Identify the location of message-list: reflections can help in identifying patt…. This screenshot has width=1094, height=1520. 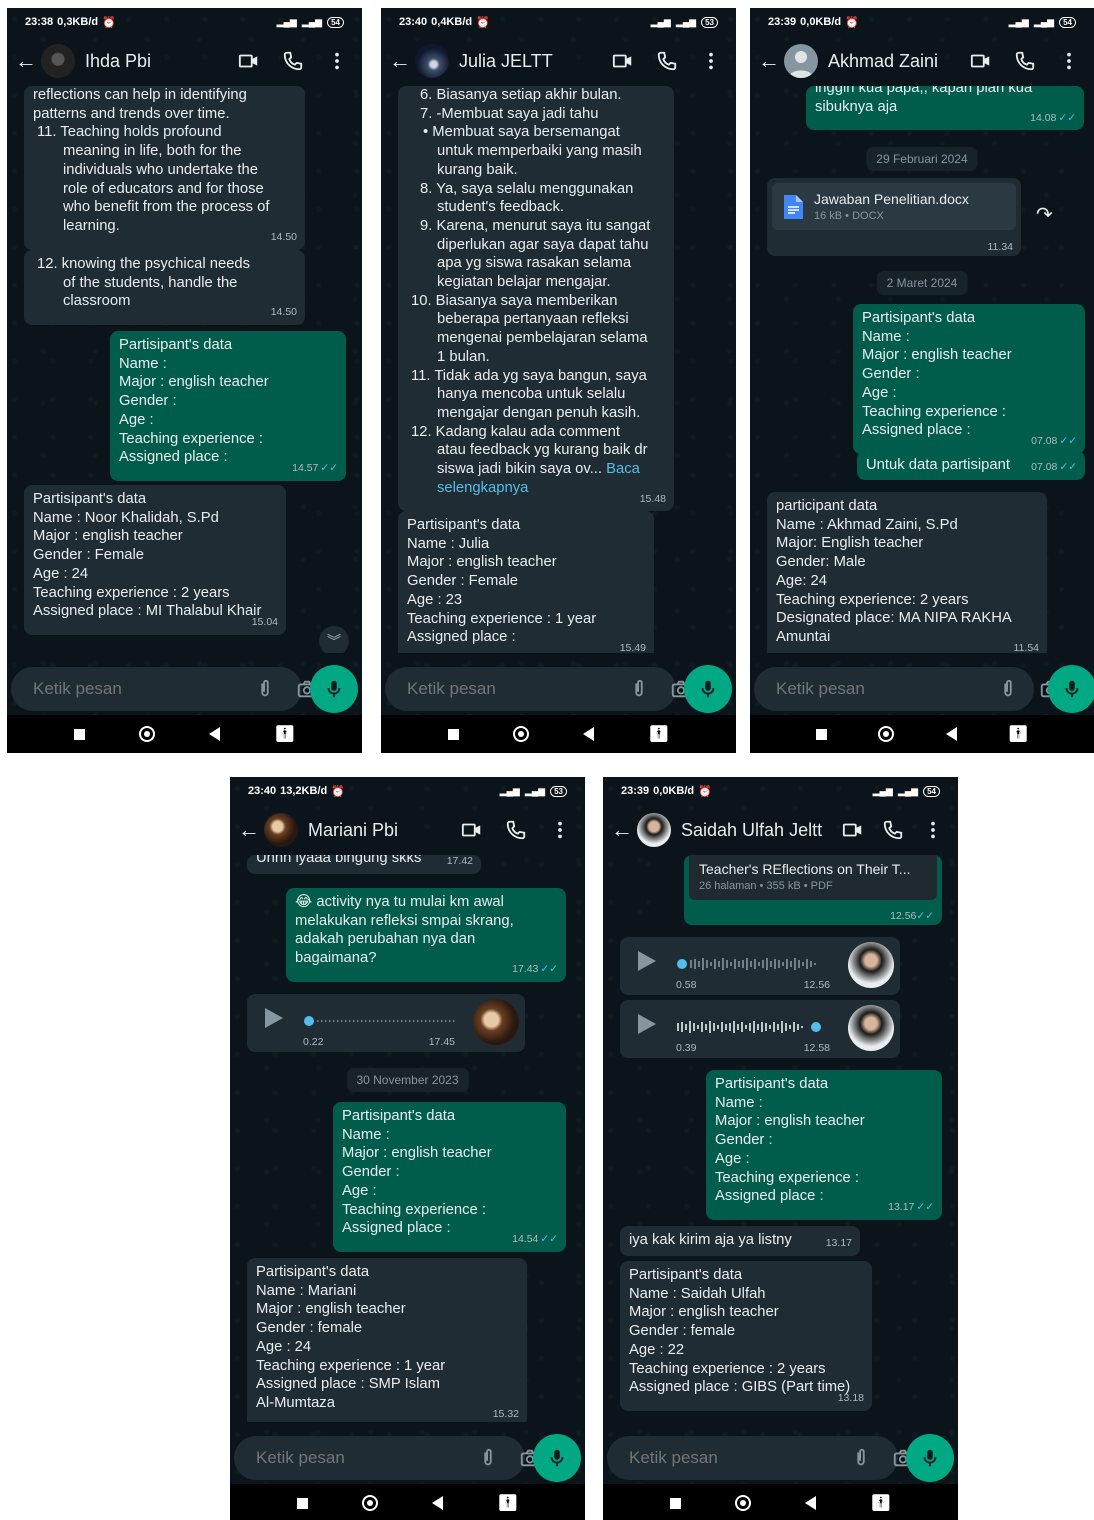
(184, 369).